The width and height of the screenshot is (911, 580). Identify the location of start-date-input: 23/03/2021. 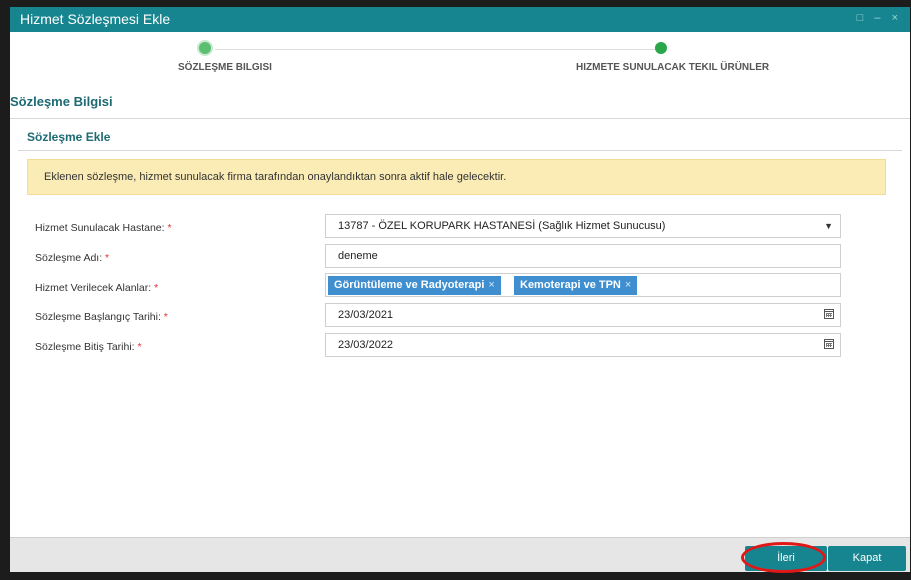
(583, 315).